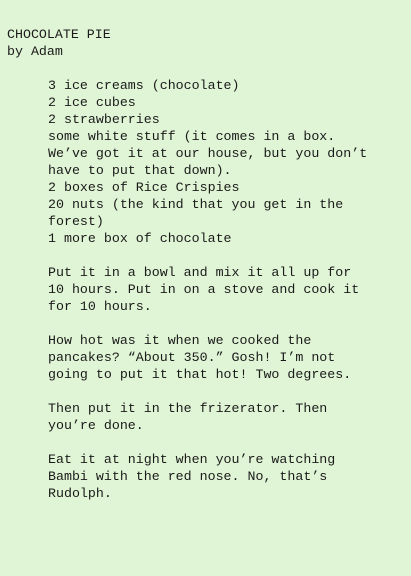  What do you see at coordinates (76, 221) in the screenshot?
I see `ingredient-line: forest)` at bounding box center [76, 221].